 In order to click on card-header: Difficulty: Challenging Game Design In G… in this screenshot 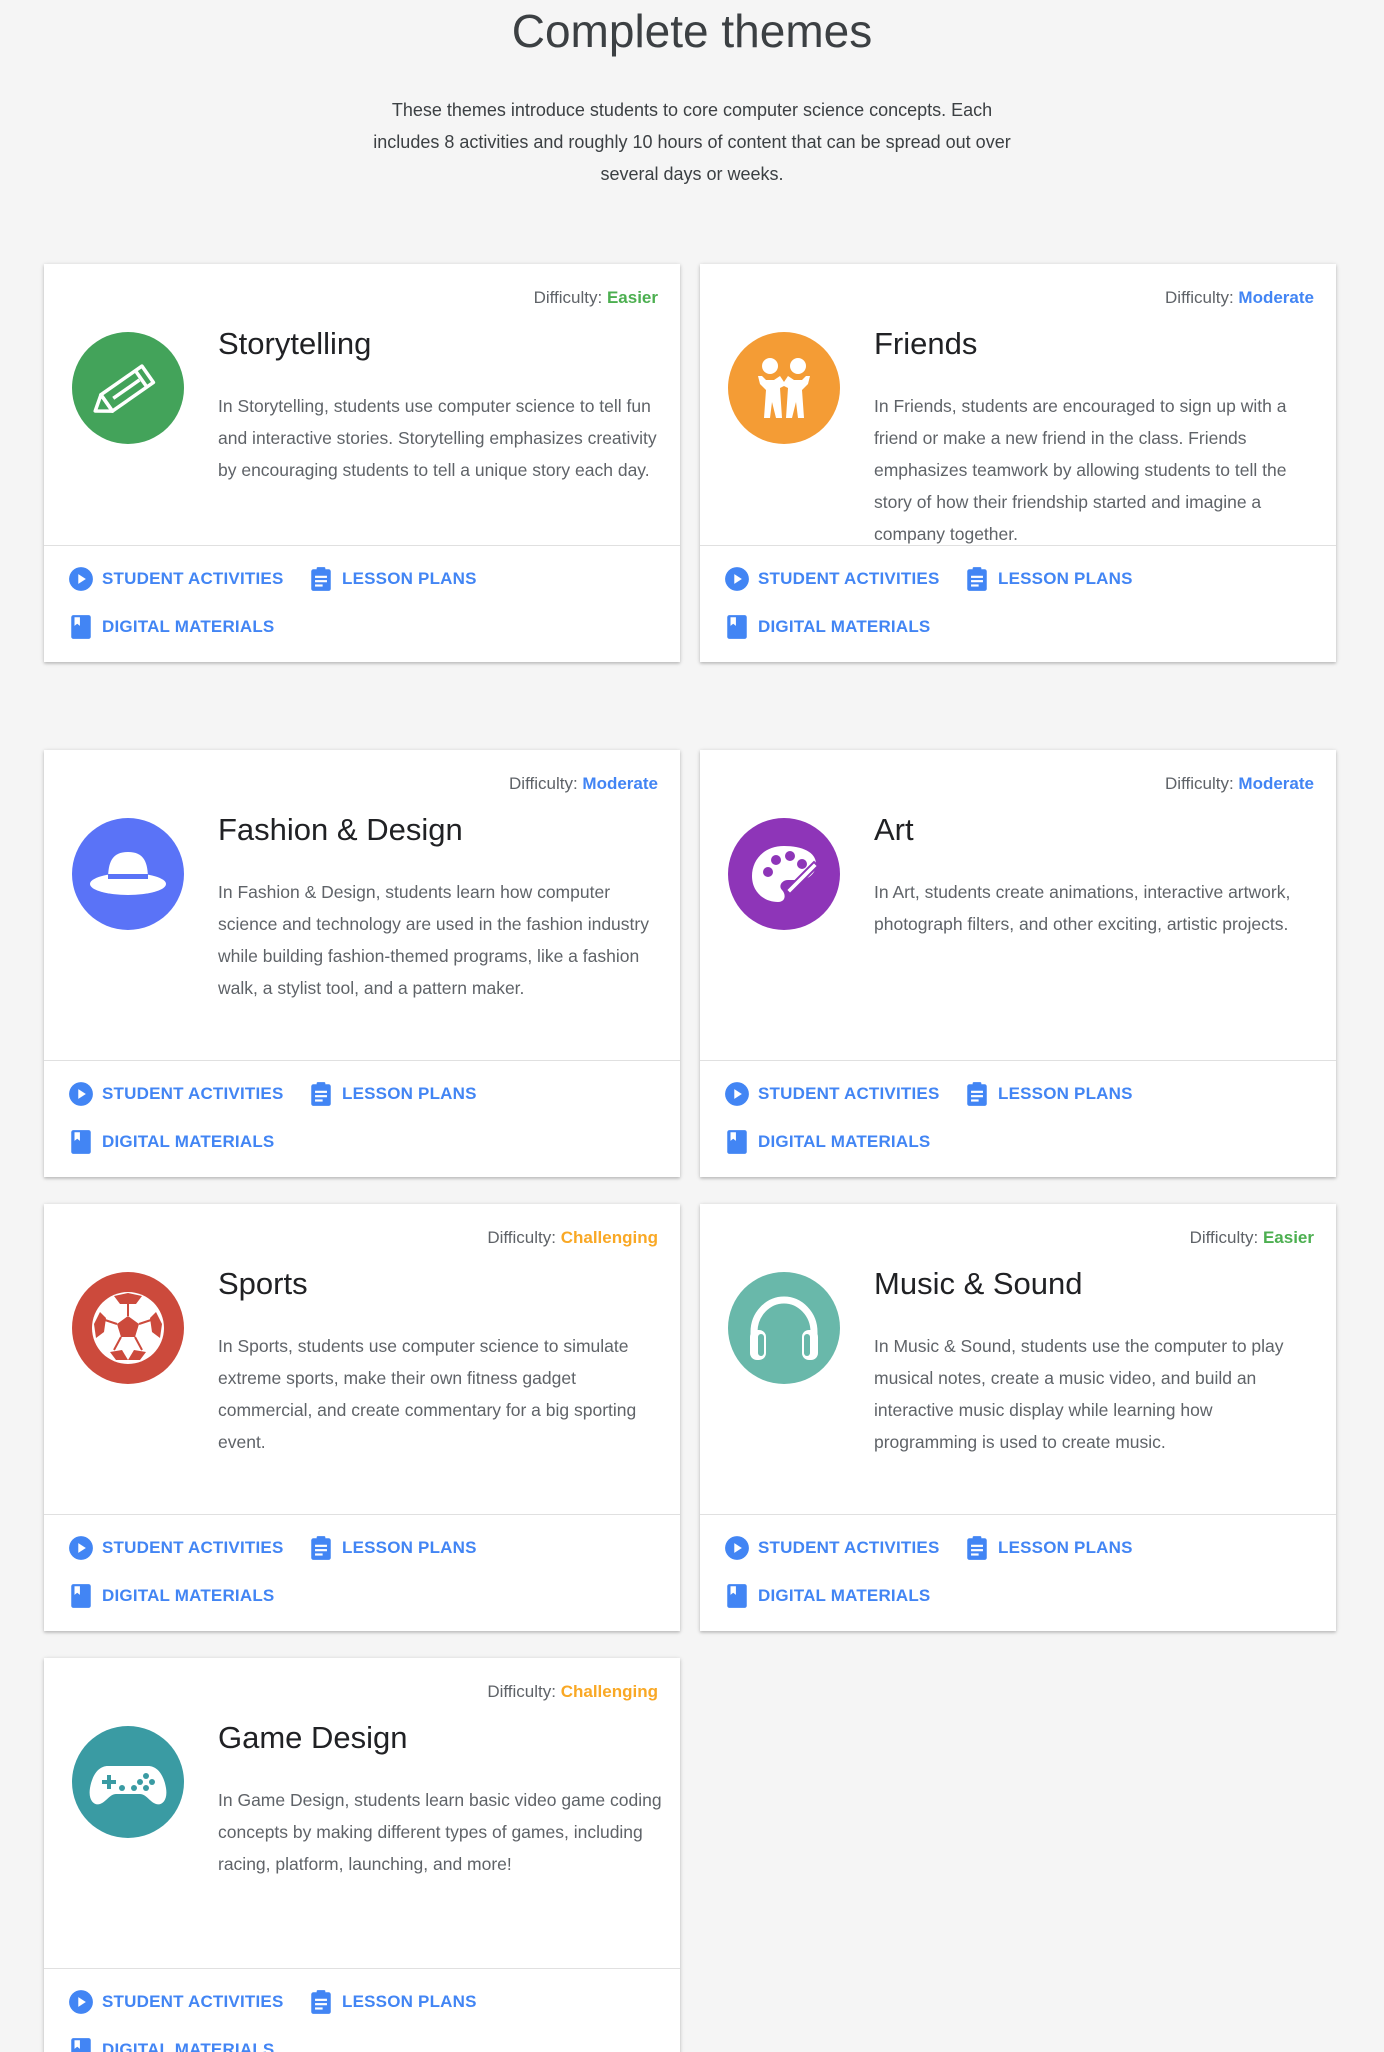, I will do `click(362, 1813)`.